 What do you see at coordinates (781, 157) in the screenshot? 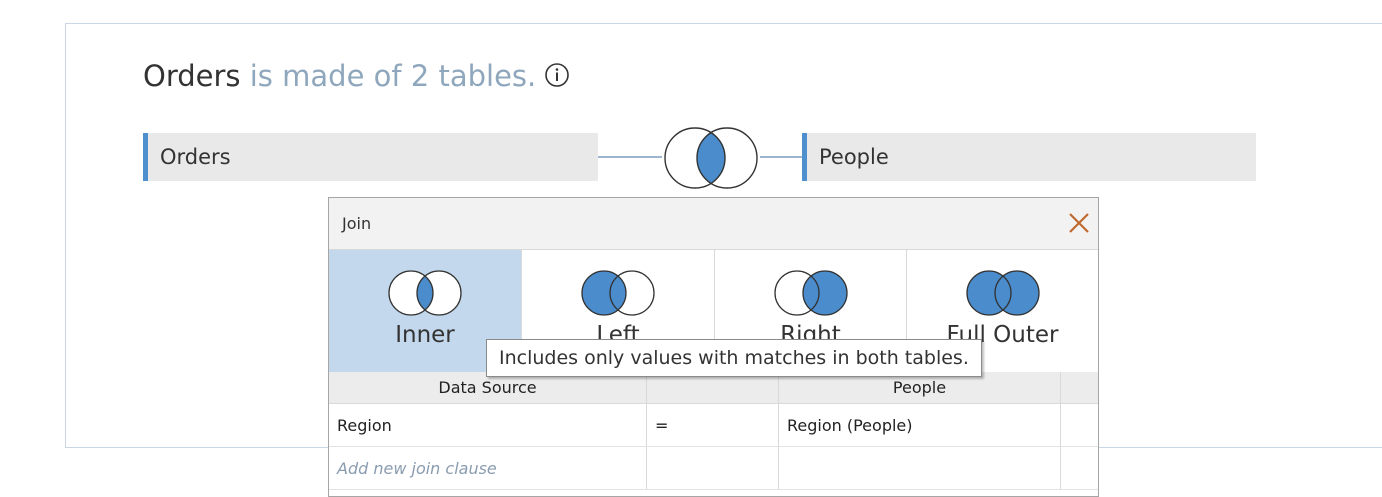
I see `join-connector-right` at bounding box center [781, 157].